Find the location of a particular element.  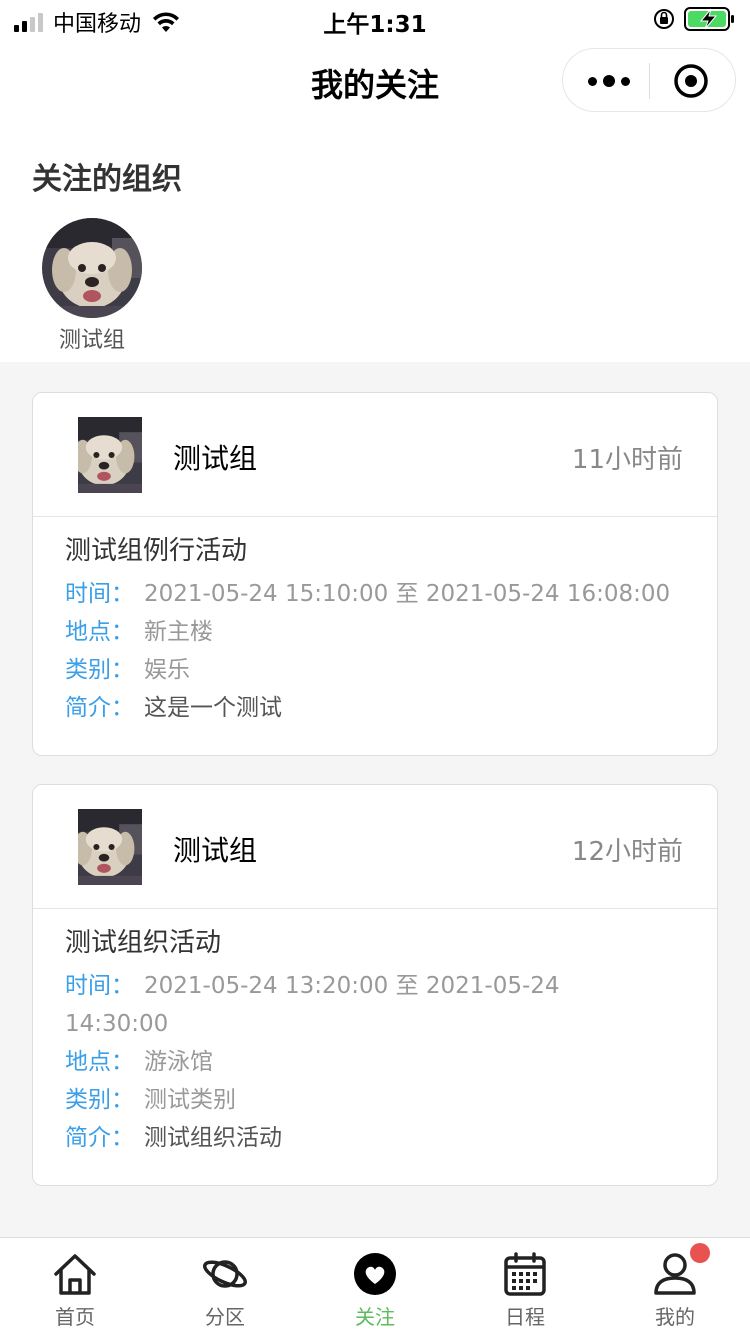

tab-schedule: 日程 is located at coordinates (525, 1286).